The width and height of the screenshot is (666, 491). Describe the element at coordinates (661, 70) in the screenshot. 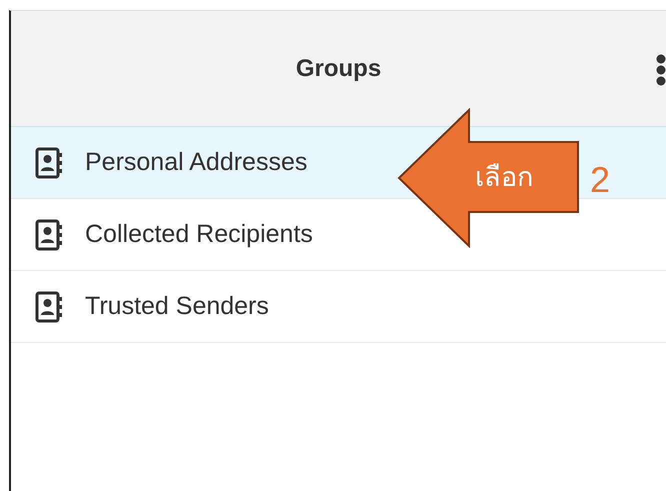

I see `more-options-icon` at that location.